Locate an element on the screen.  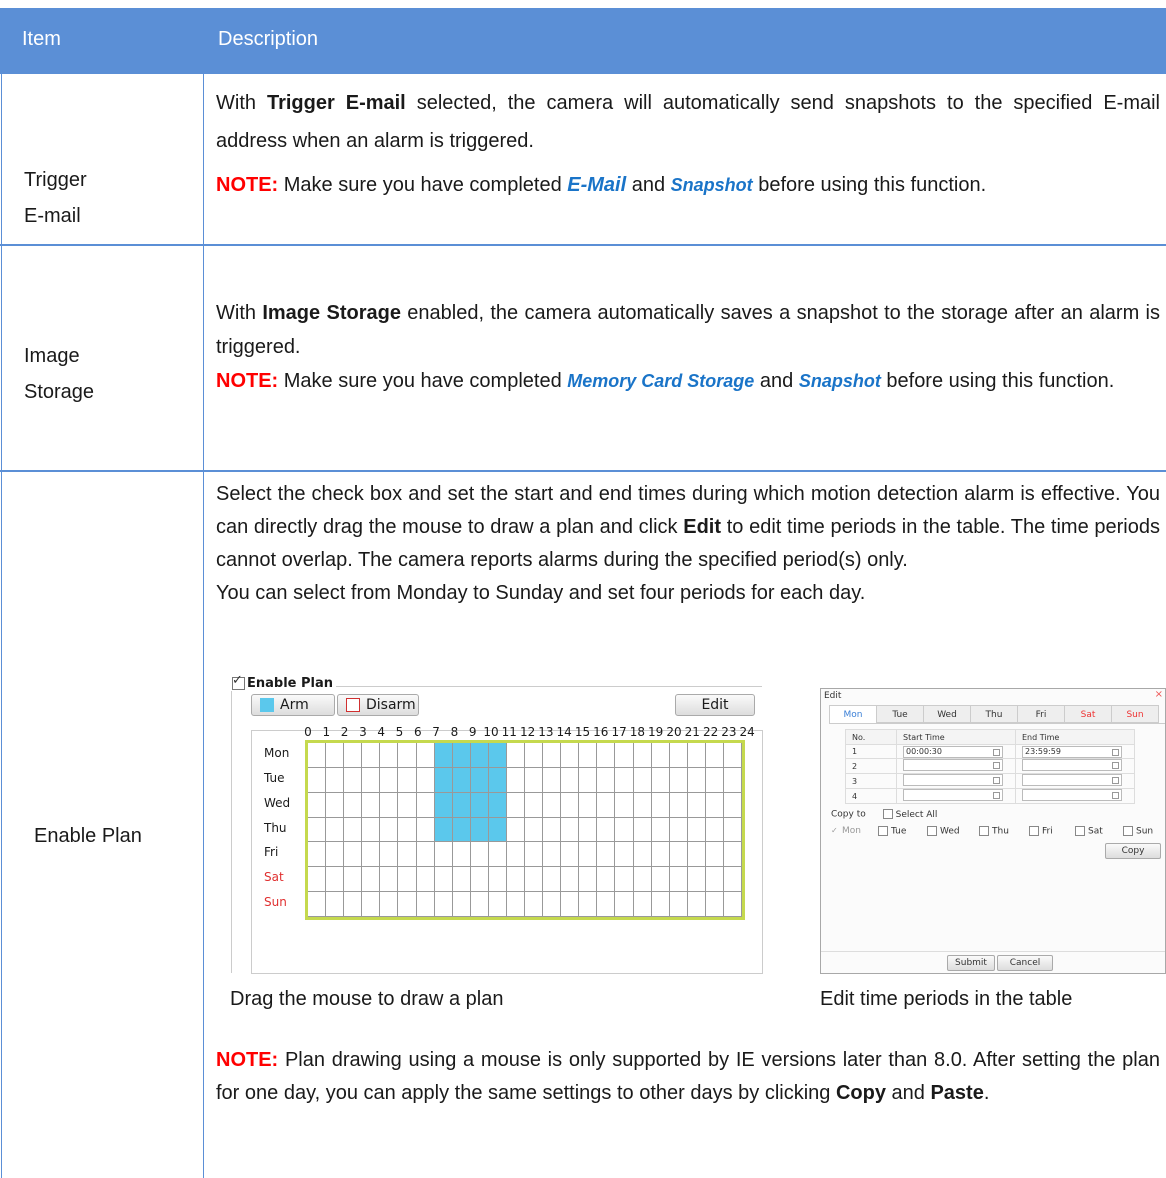
tab-sun: Sun is located at coordinates (1135, 714).